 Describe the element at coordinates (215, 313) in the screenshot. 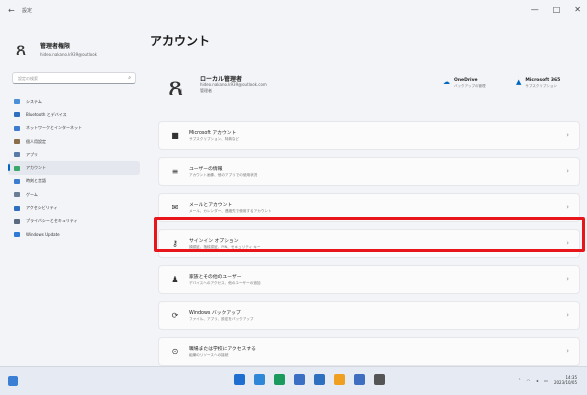

I see `settings-row-title: Windows バックアップ` at that location.